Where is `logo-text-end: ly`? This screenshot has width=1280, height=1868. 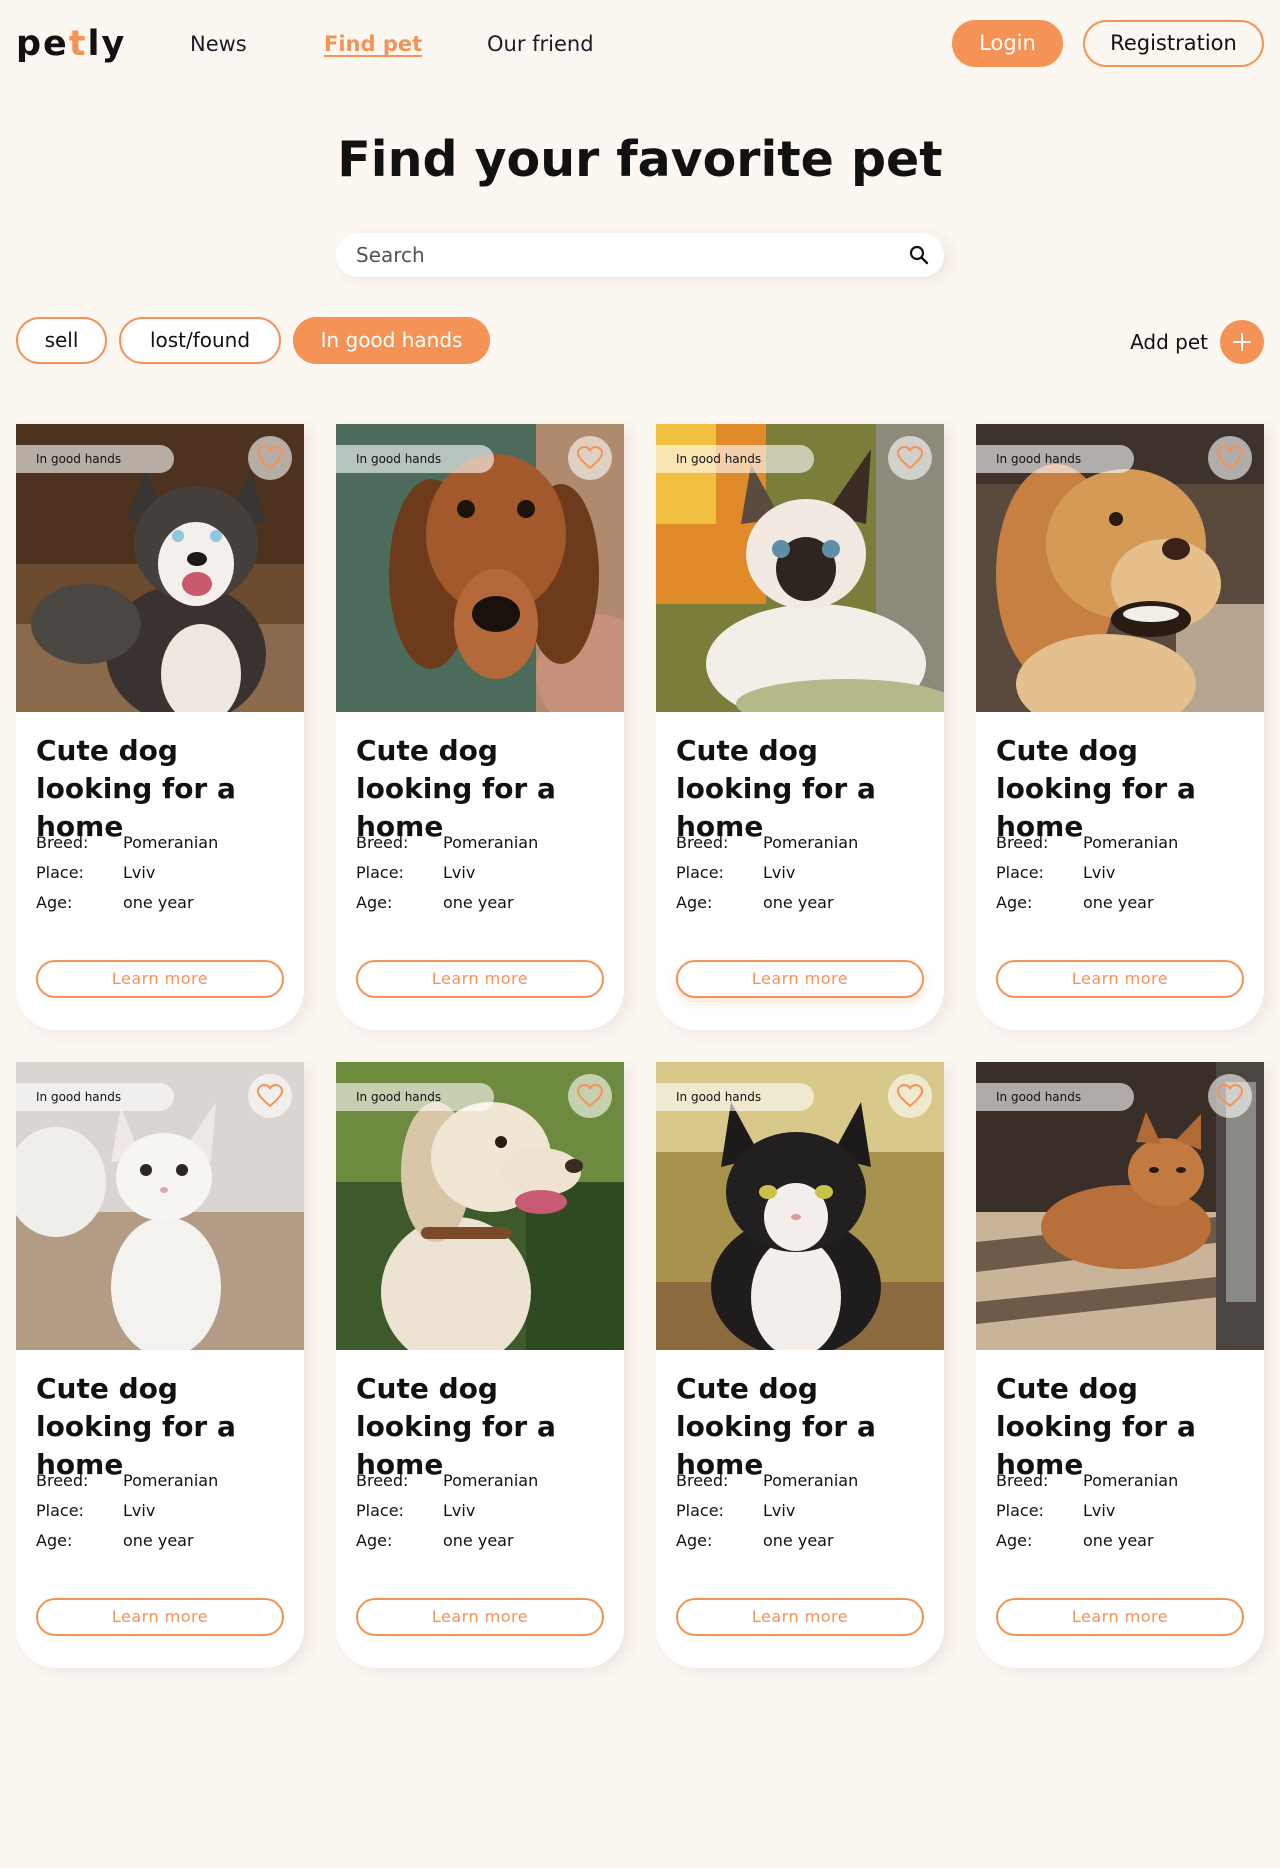
logo-text-end: ly is located at coordinates (107, 44).